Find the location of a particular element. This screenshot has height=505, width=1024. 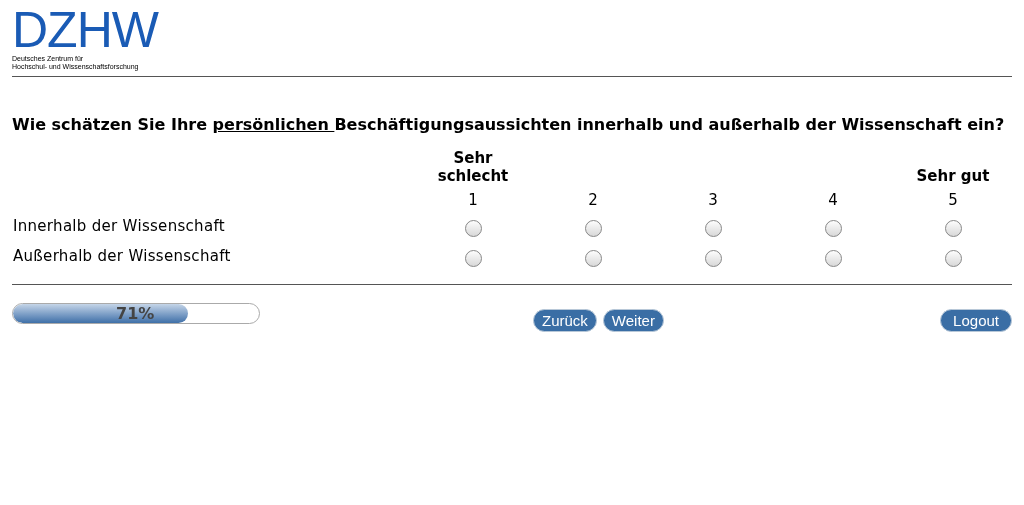

scale-number: 5 is located at coordinates (953, 200).